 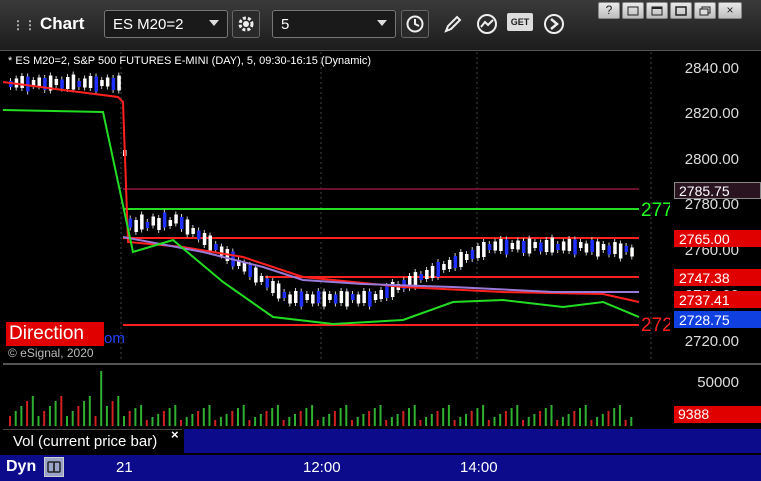 I want to click on help-button: ?, so click(x=609, y=10).